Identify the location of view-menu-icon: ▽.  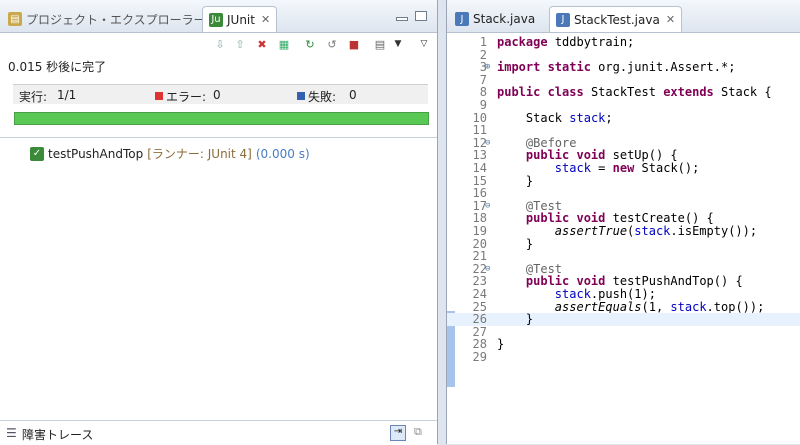
(424, 44).